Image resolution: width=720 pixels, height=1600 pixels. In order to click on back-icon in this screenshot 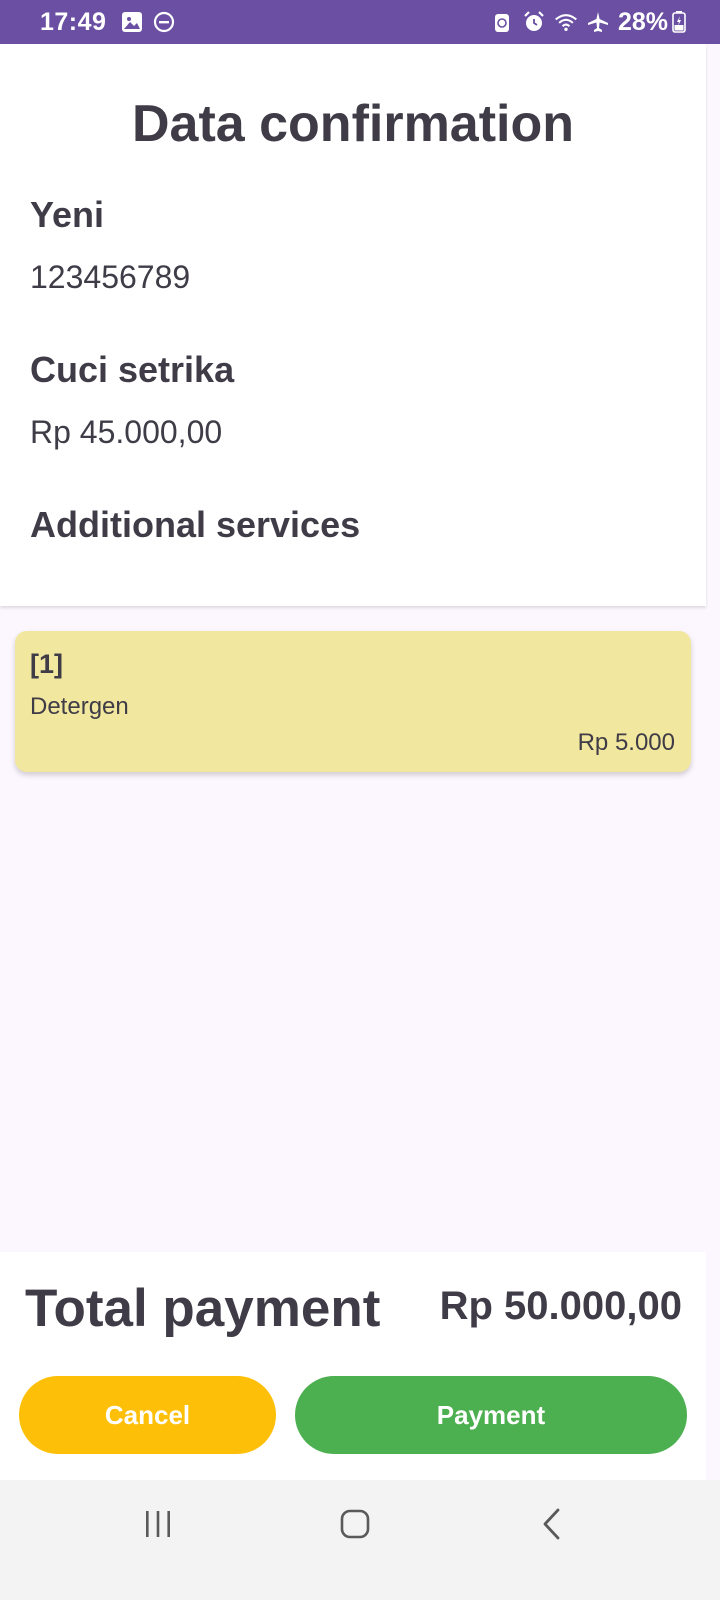, I will do `click(552, 1524)`.